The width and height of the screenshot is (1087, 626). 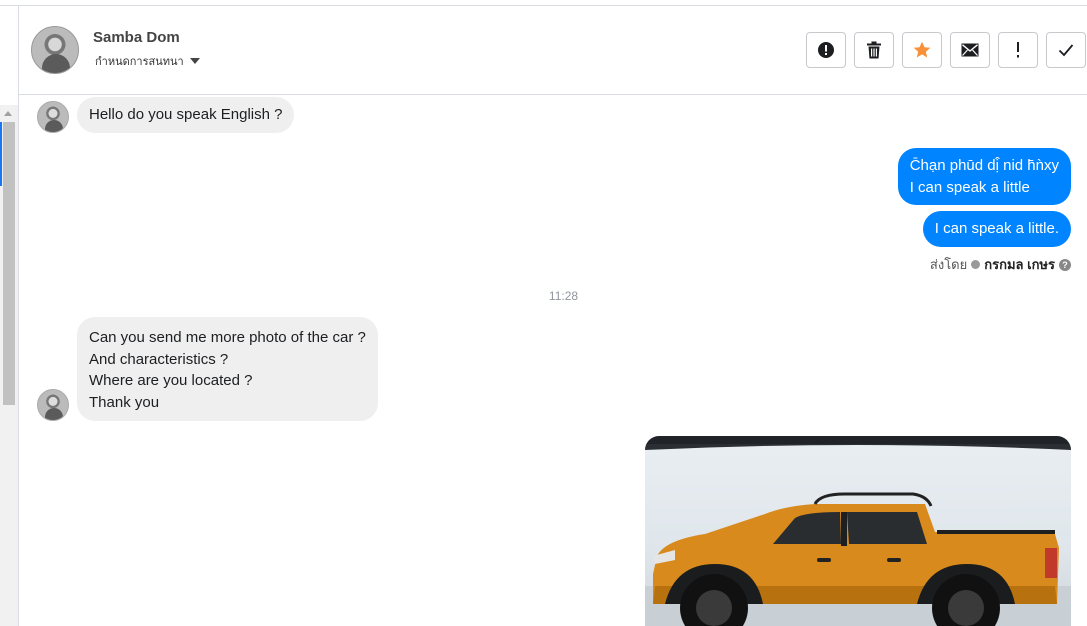 What do you see at coordinates (948, 264) in the screenshot?
I see `sent-by-label: ส่งโดย` at bounding box center [948, 264].